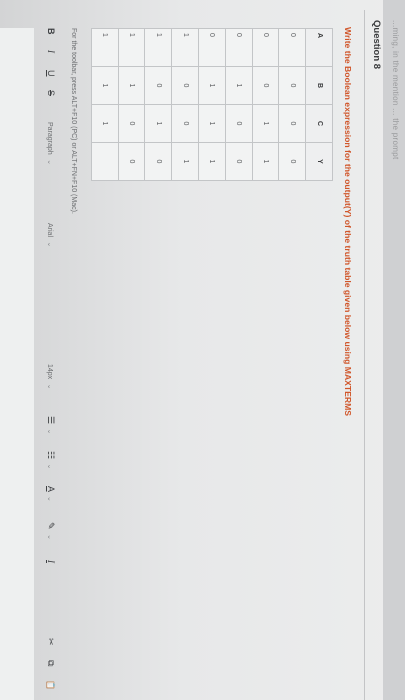  I want to click on text-color-button: A ⌄, so click(51, 494).